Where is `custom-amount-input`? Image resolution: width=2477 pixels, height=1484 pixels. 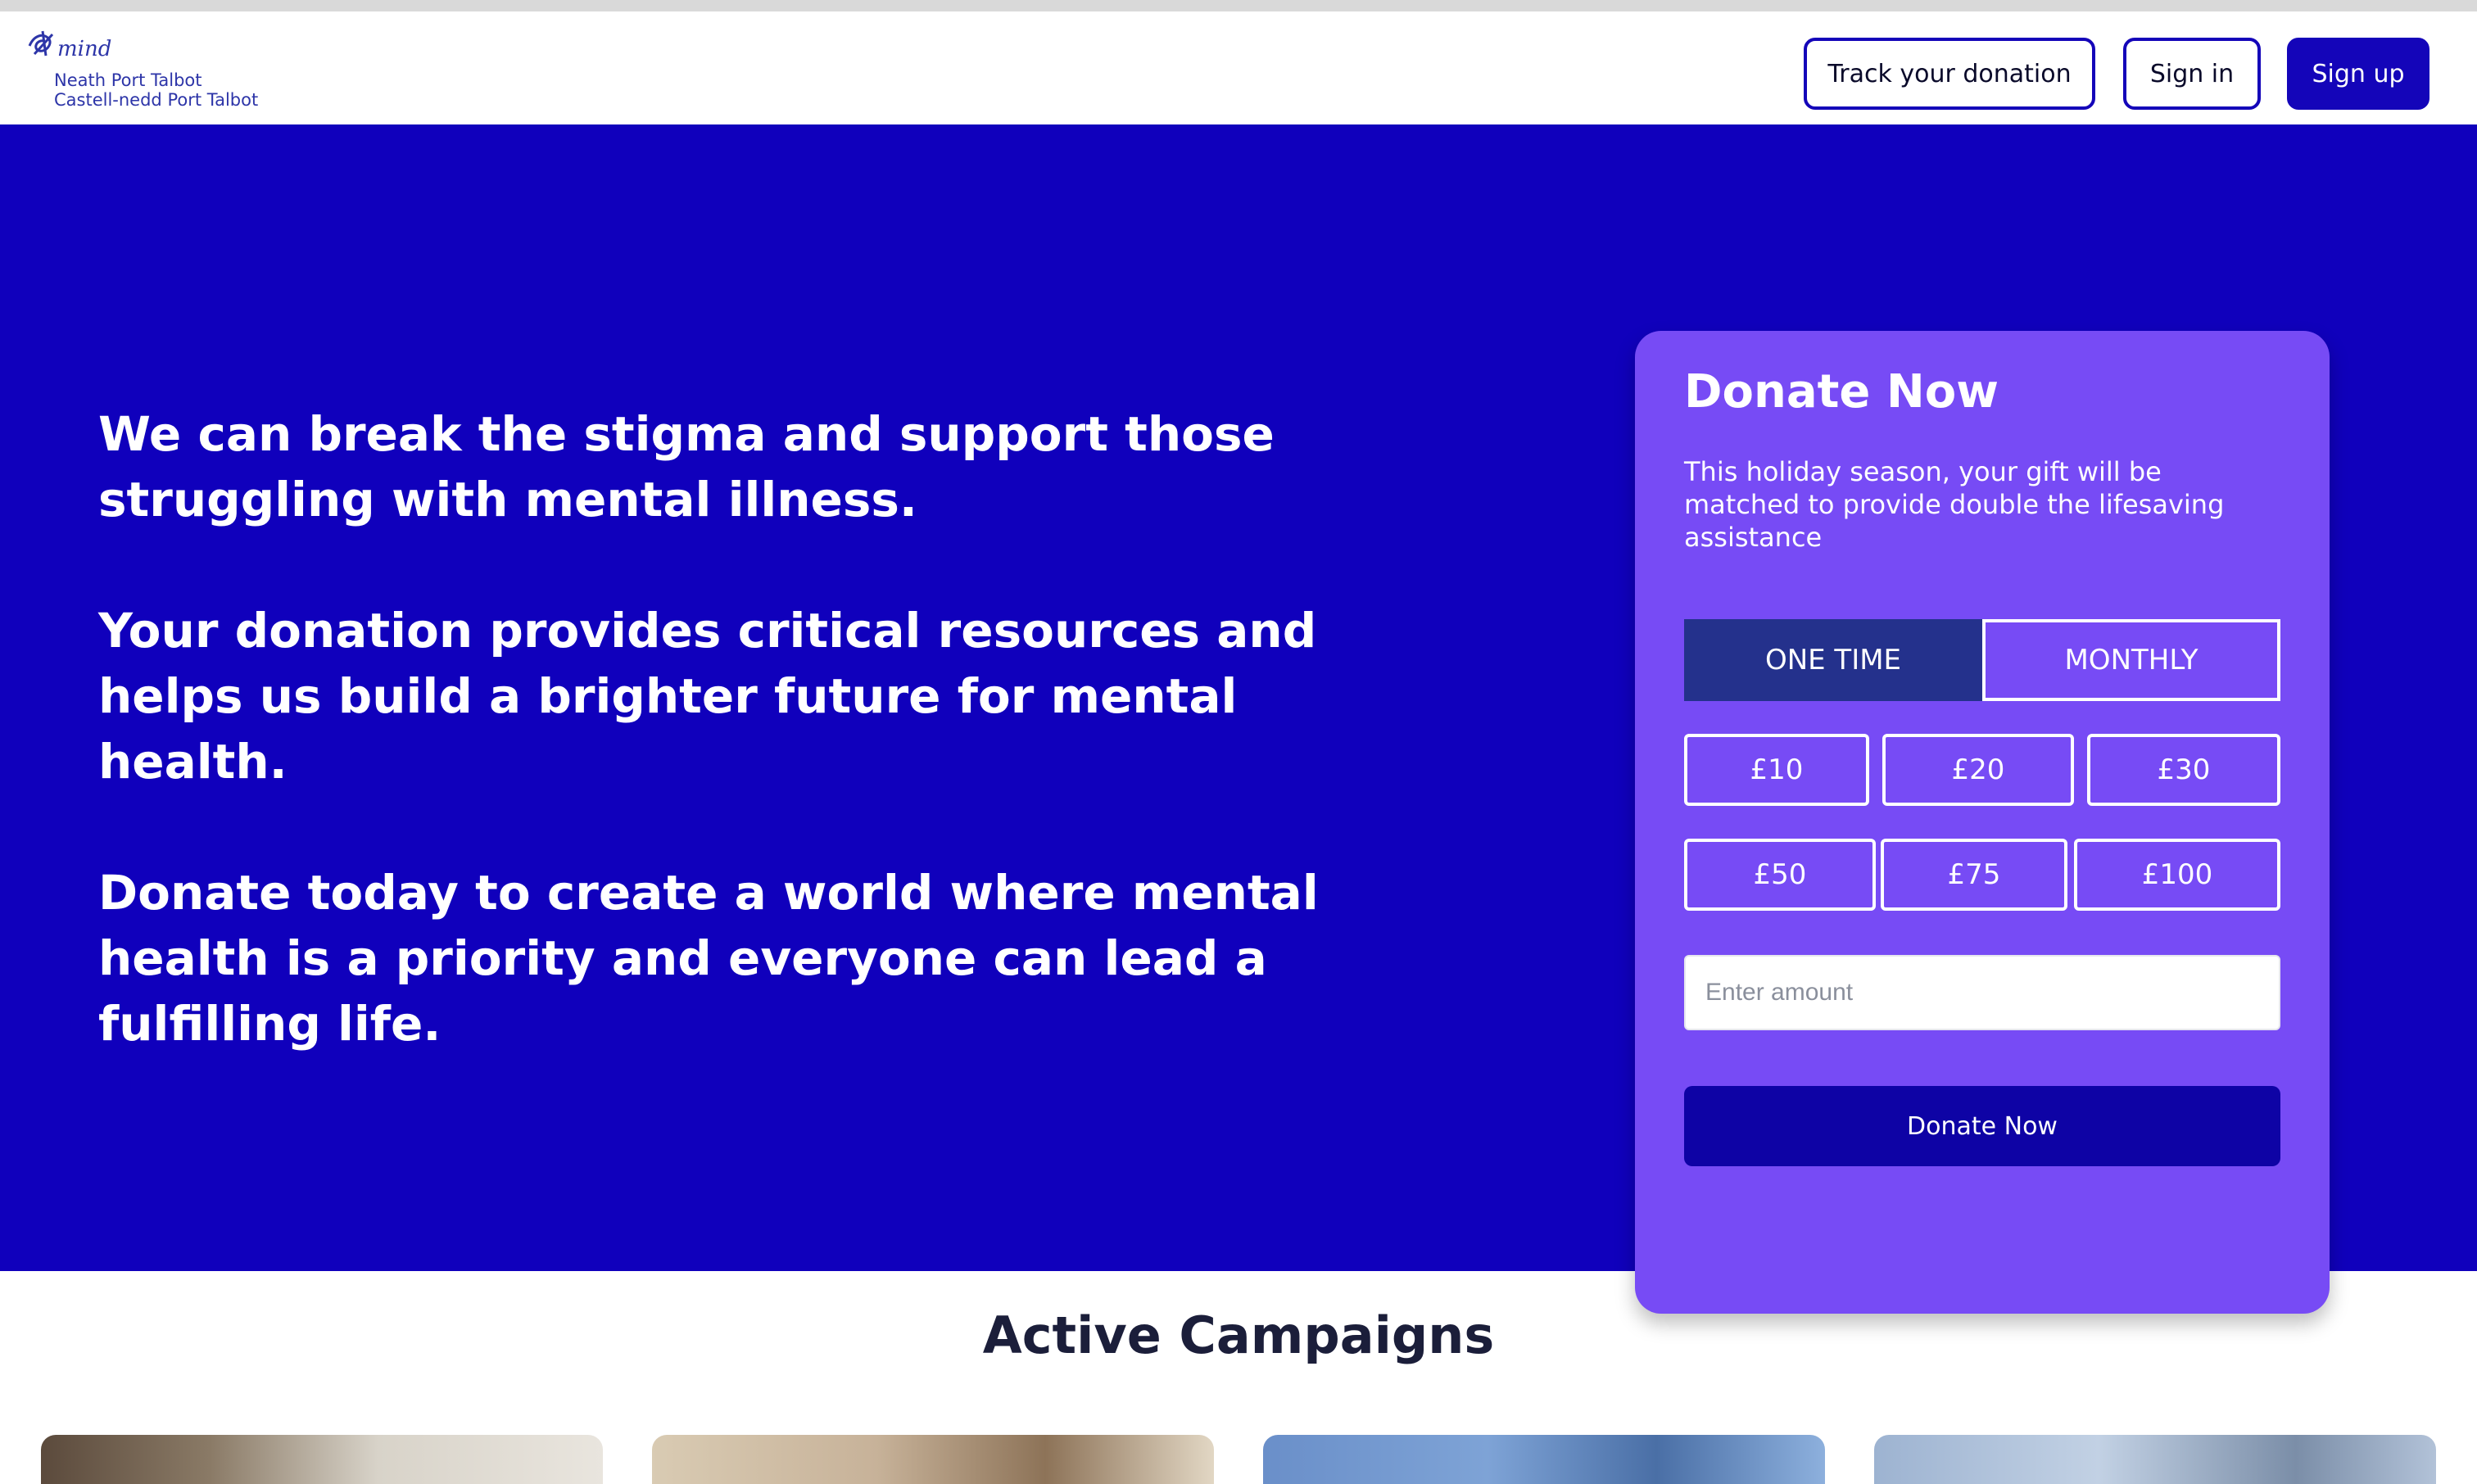
custom-amount-input is located at coordinates (1982, 992).